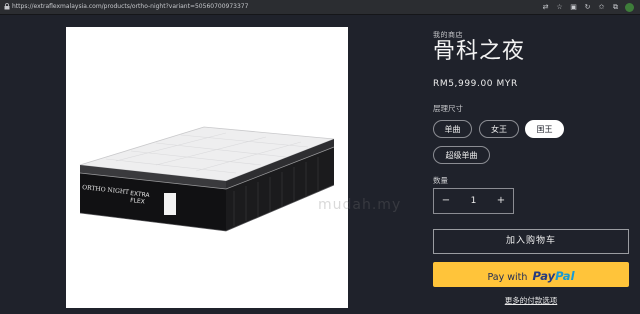 This screenshot has width=640, height=314. I want to click on more-payment-options-link: 更多的付款选项, so click(531, 300).